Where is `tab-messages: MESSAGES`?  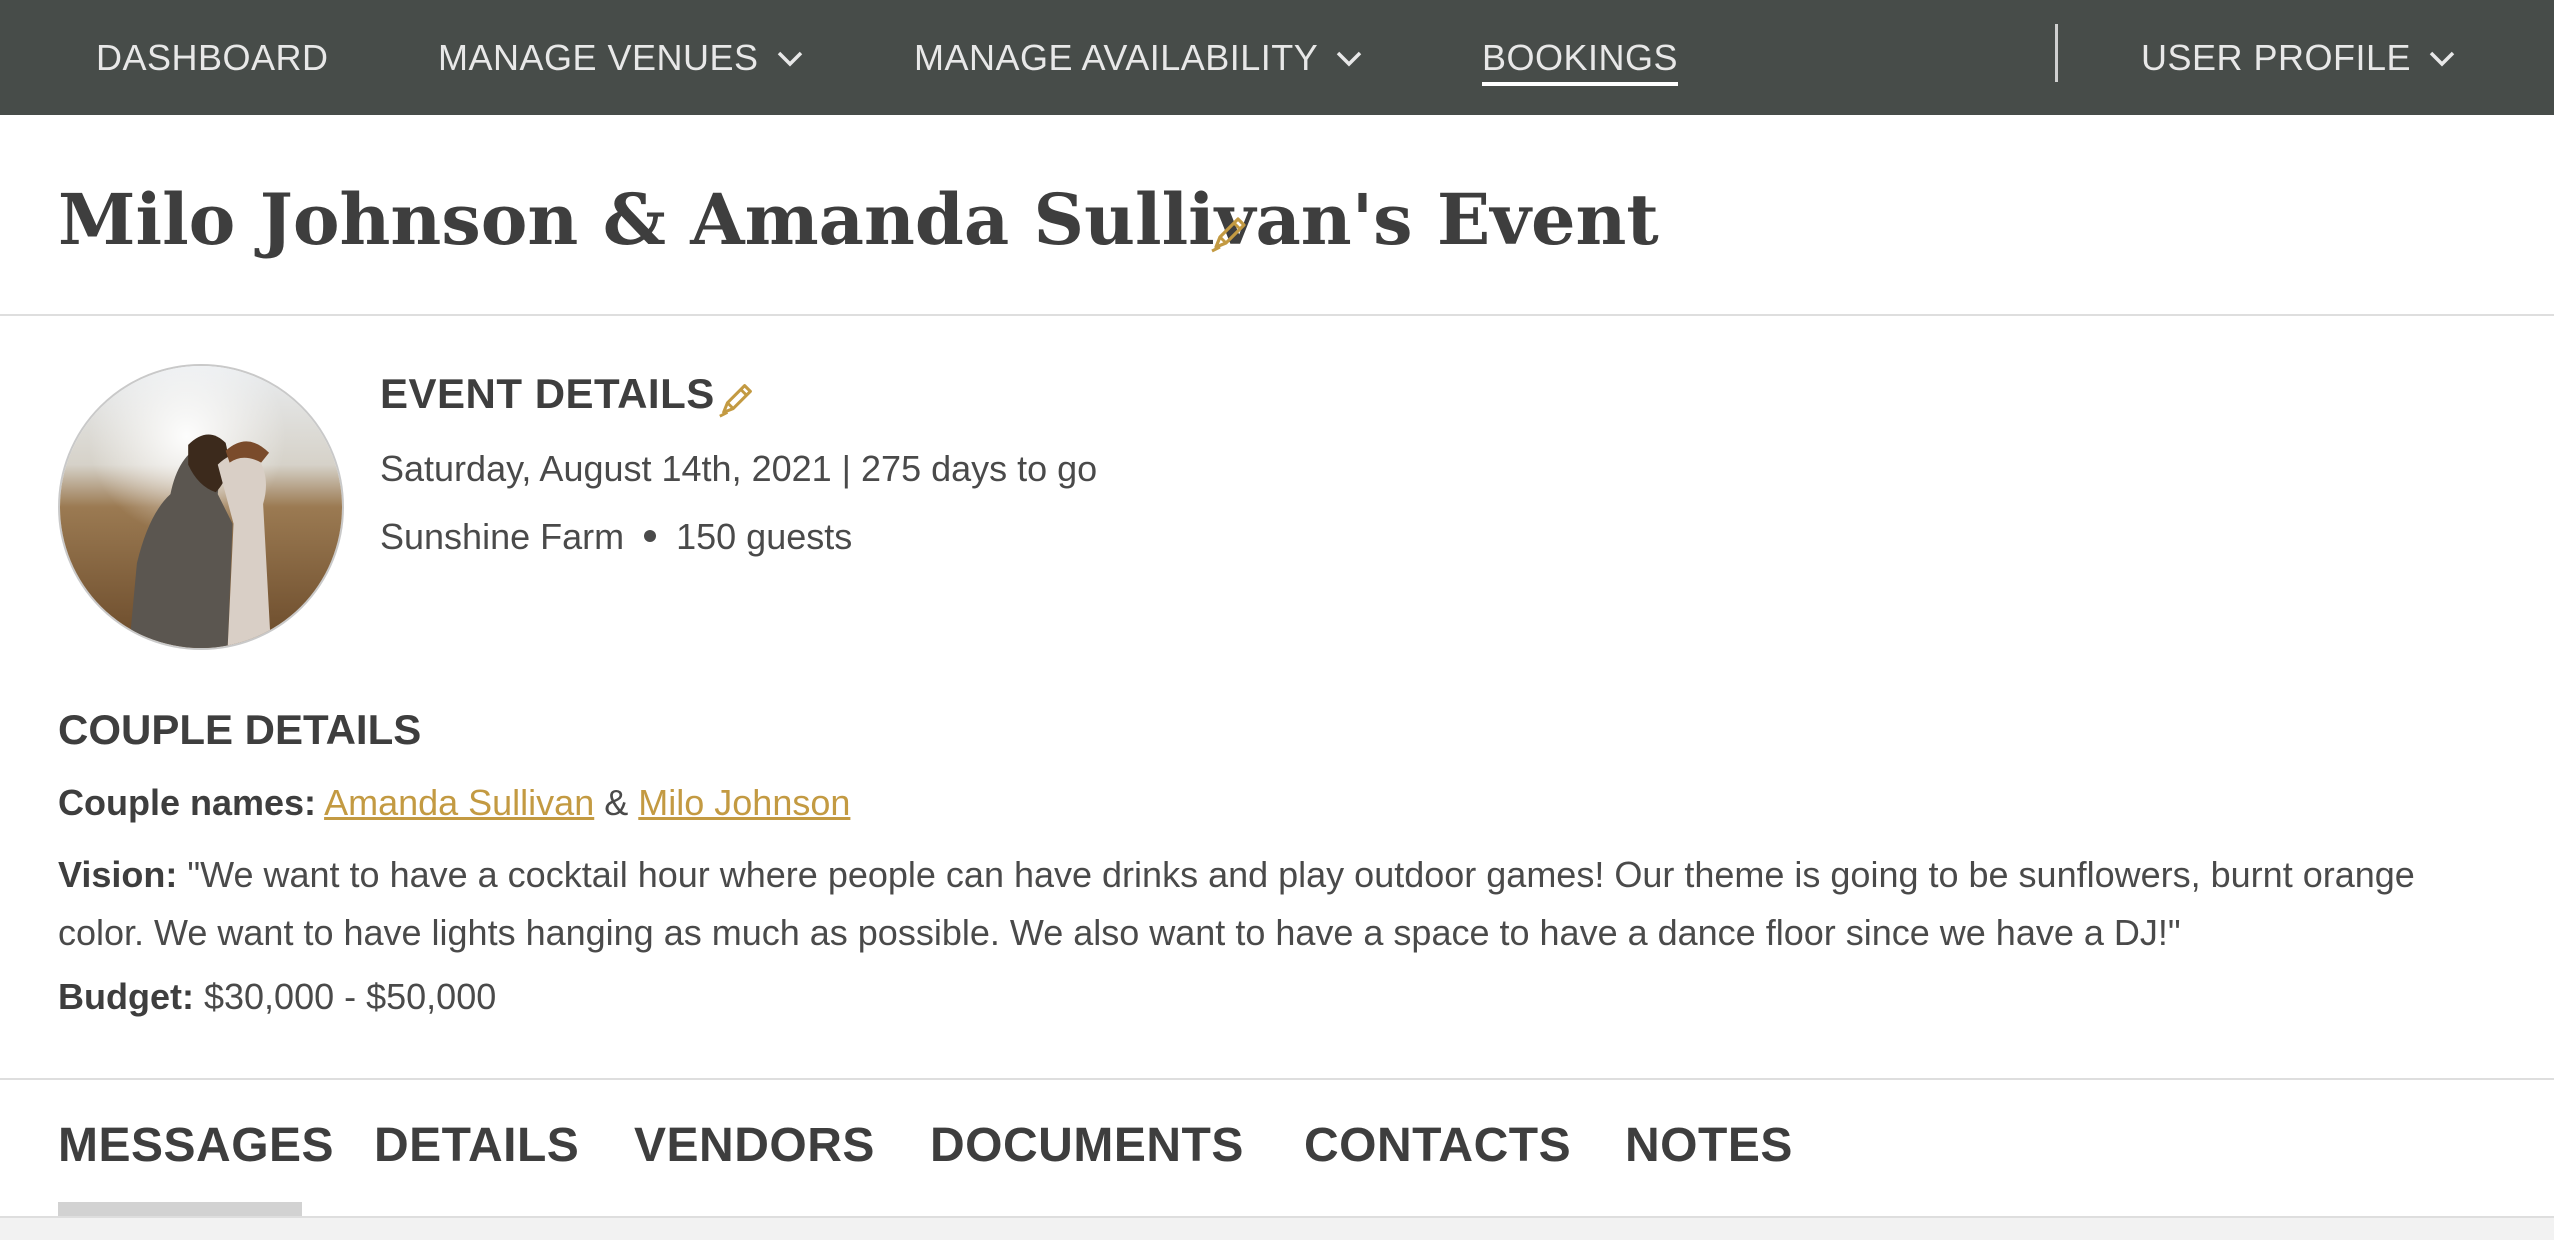 tab-messages: MESSAGES is located at coordinates (196, 1145).